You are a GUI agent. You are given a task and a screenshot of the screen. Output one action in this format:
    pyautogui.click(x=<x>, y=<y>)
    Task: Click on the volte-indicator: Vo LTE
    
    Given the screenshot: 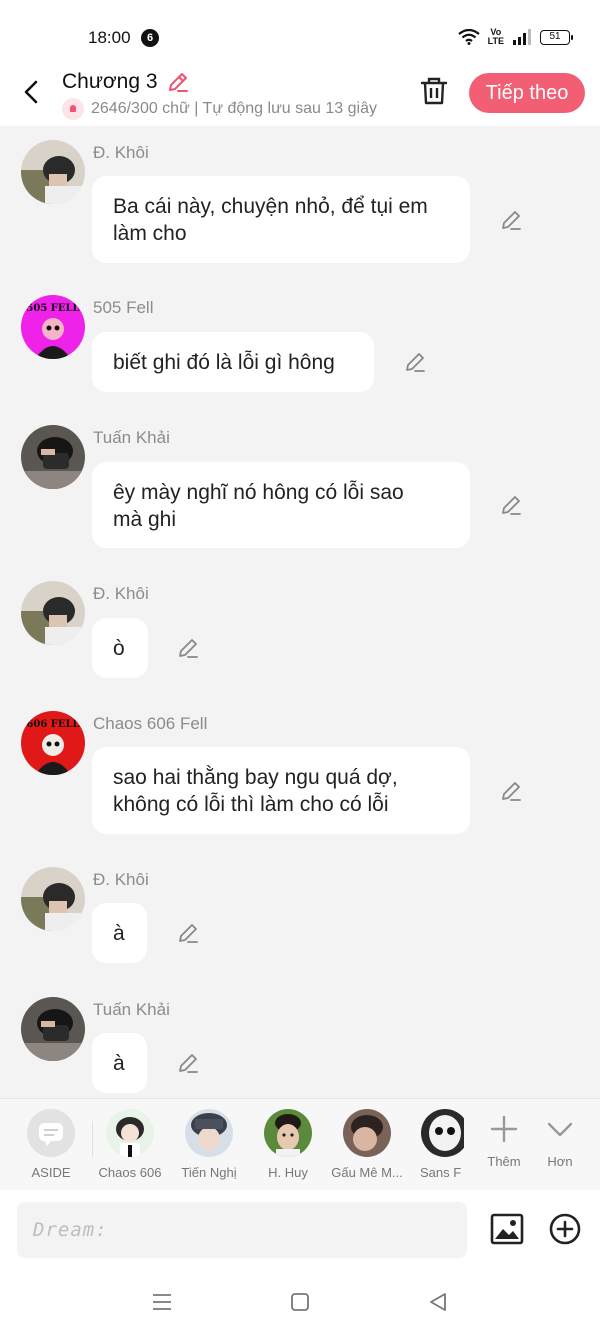 What is the action you would take?
    pyautogui.click(x=495, y=36)
    